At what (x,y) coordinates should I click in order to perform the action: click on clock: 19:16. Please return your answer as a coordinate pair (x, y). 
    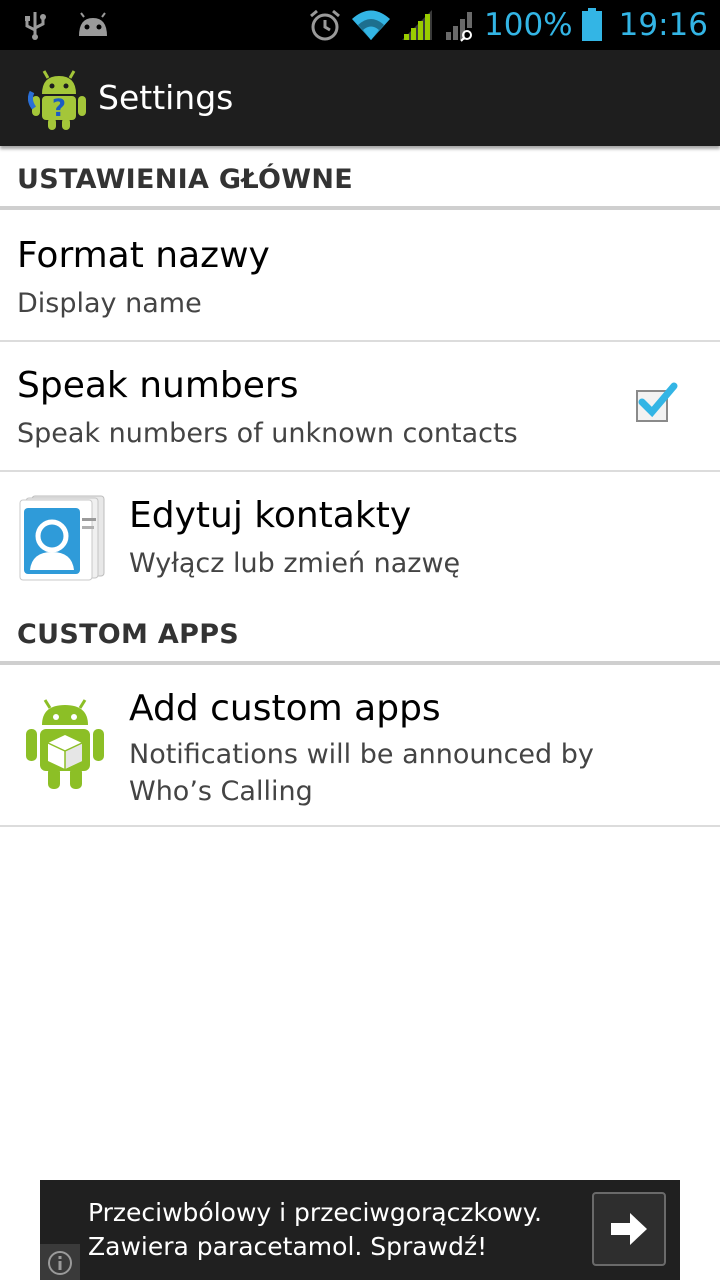
    Looking at the image, I should click on (663, 25).